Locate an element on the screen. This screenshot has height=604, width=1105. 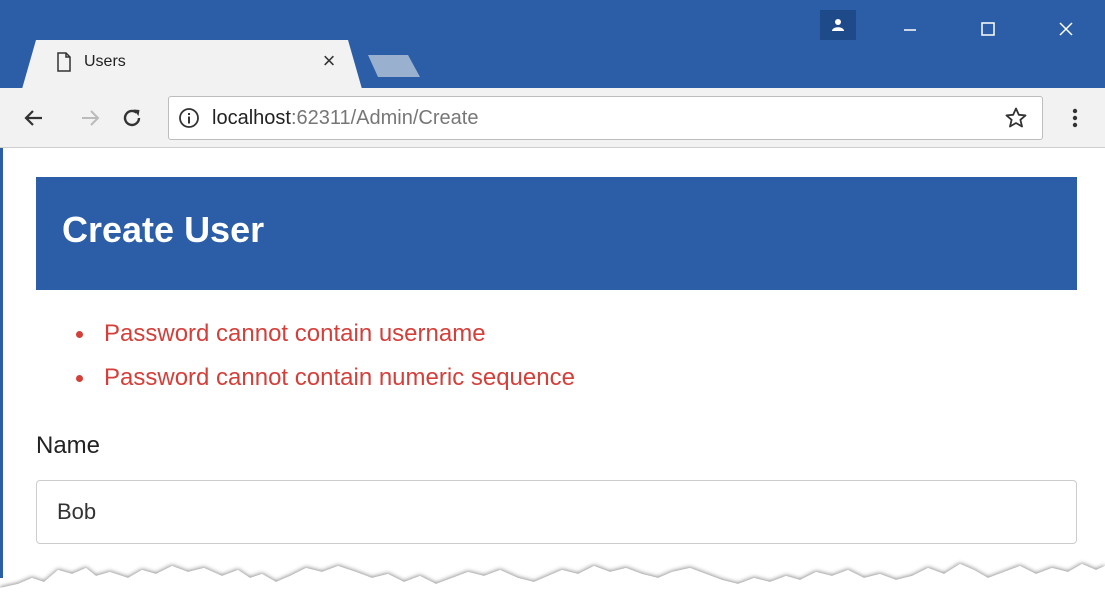
validation-error: Password cannot contain username is located at coordinates (350, 334).